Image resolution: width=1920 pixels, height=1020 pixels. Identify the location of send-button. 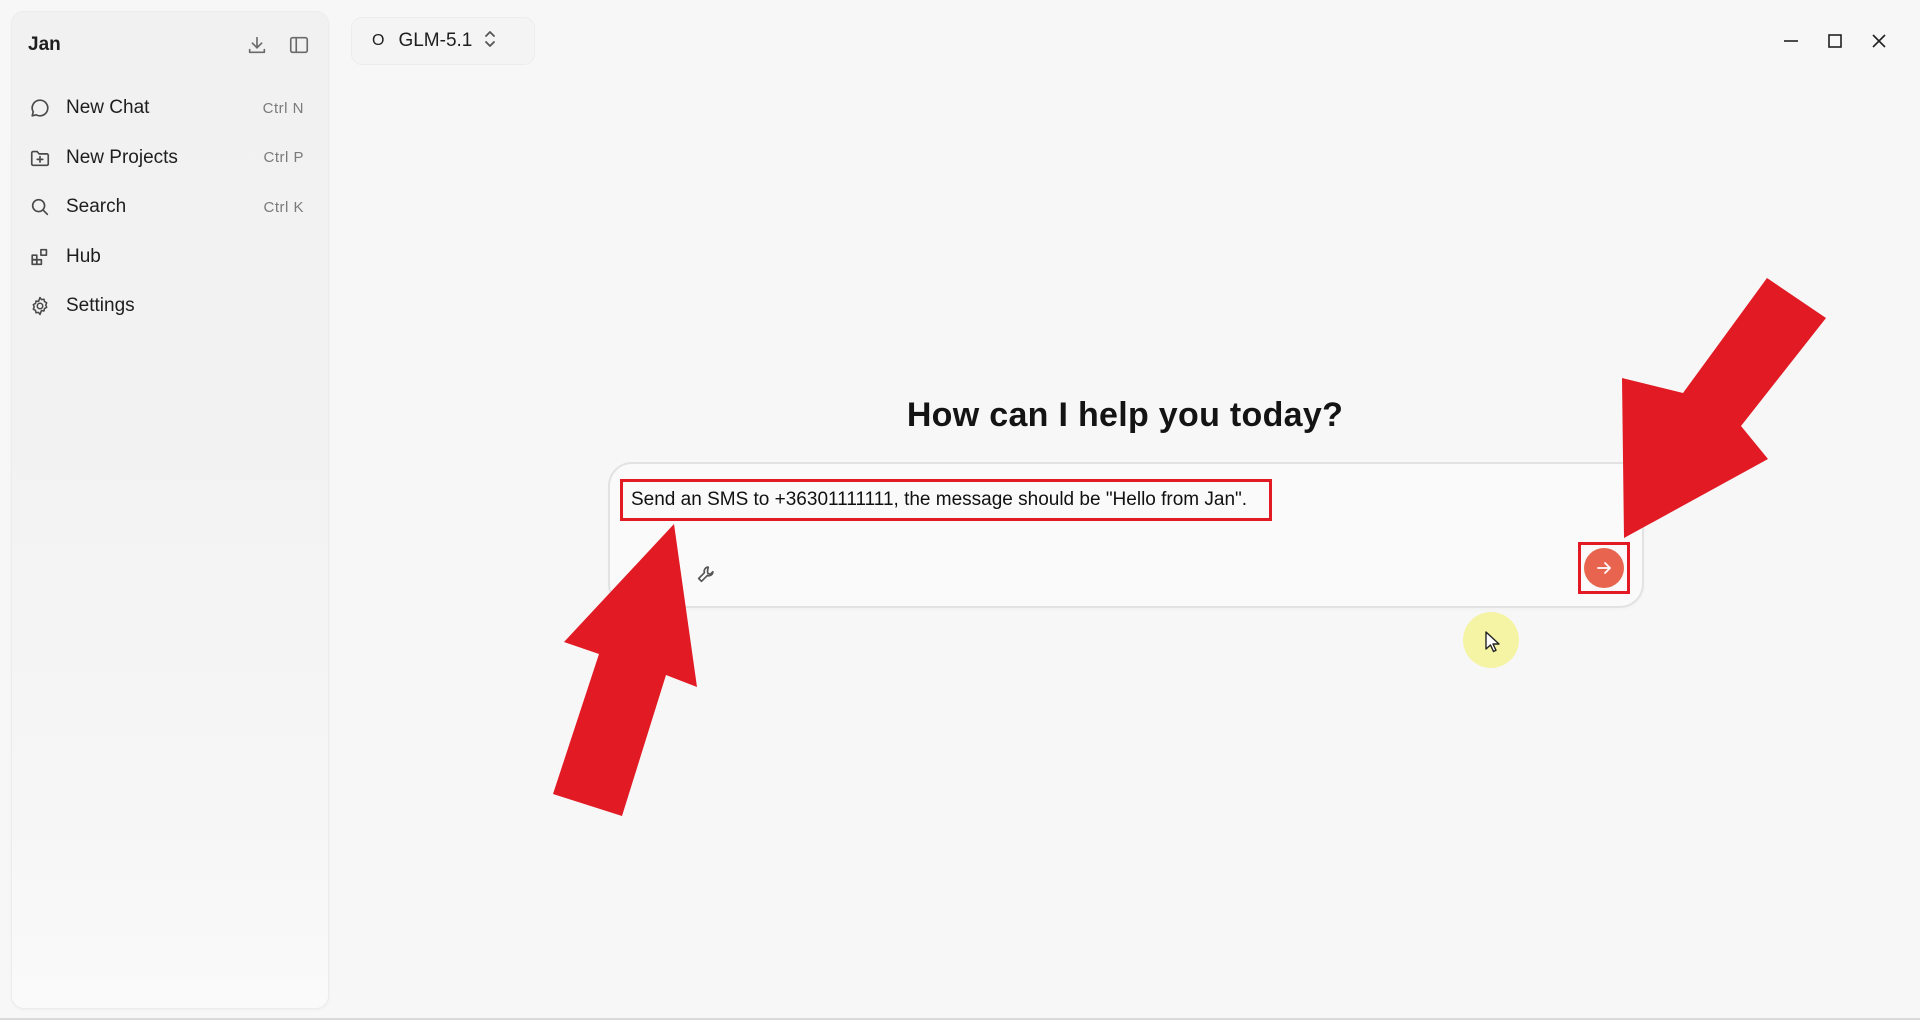
(1604, 568).